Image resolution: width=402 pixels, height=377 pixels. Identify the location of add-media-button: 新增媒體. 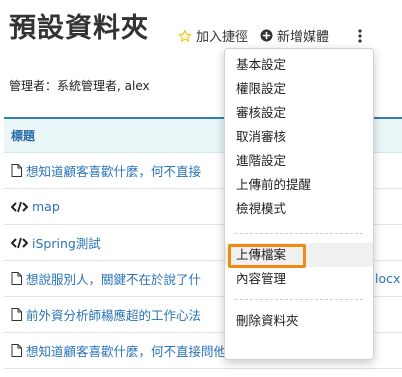
(294, 35).